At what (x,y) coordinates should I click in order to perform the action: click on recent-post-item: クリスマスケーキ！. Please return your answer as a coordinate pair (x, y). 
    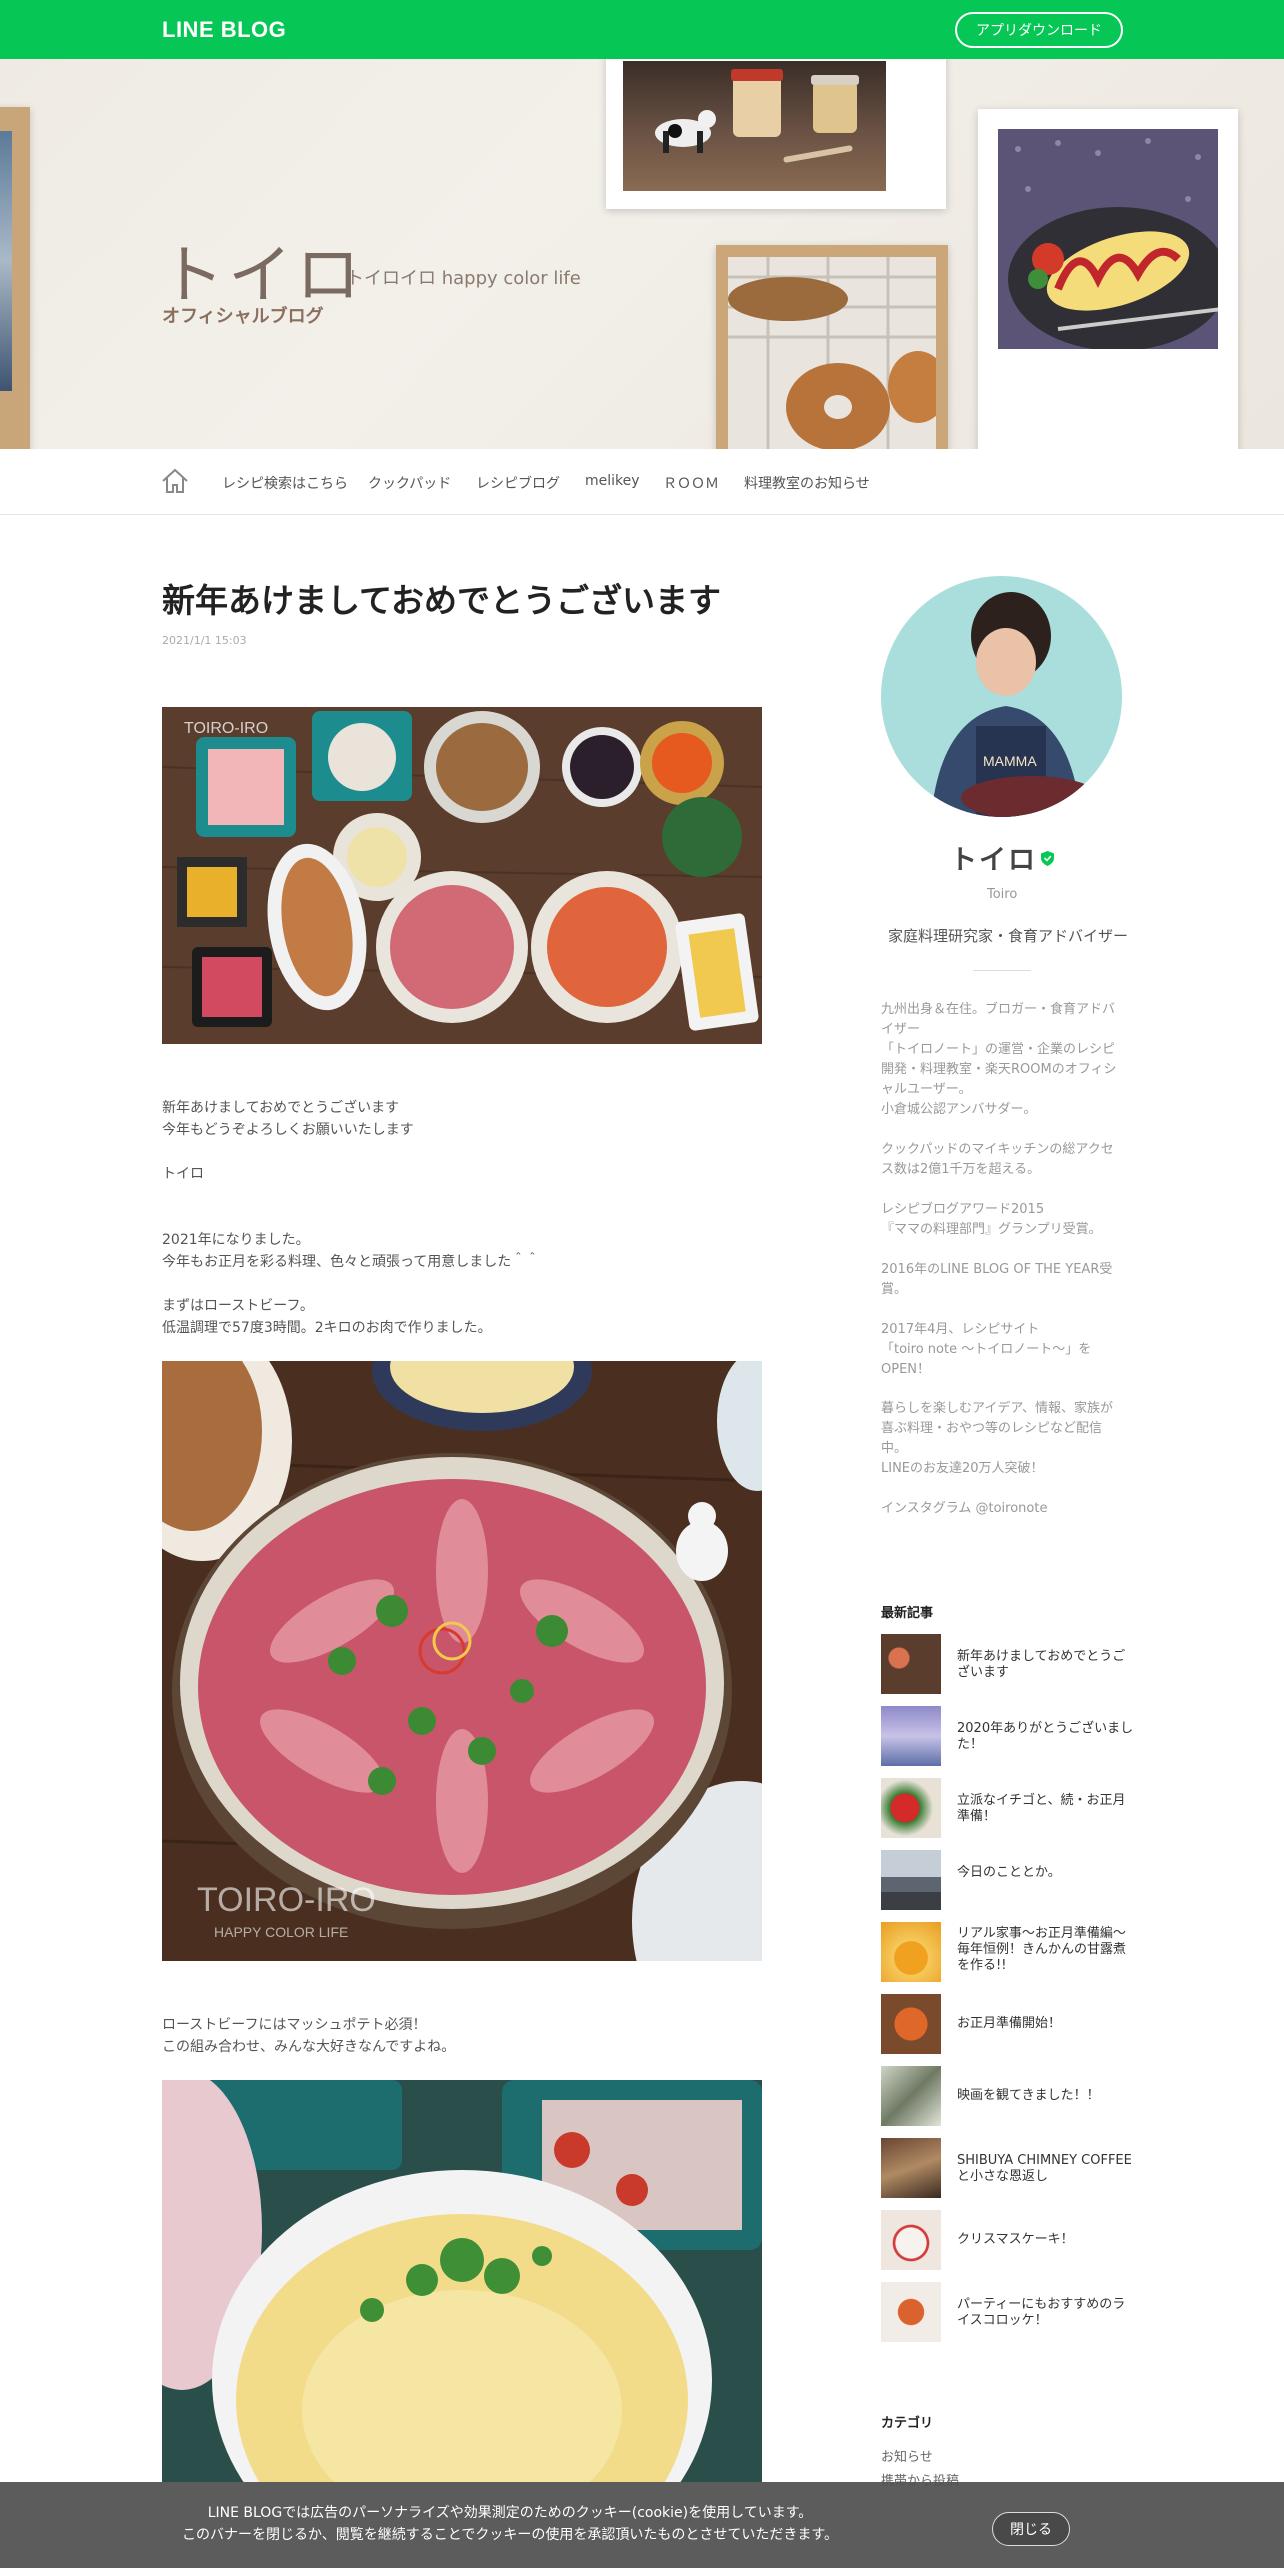
    Looking at the image, I should click on (1003, 2240).